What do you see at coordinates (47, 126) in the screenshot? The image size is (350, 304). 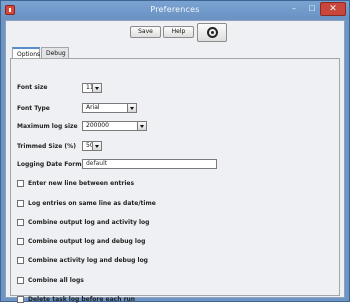 I see `max-log-size-label: Maximum log size` at bounding box center [47, 126].